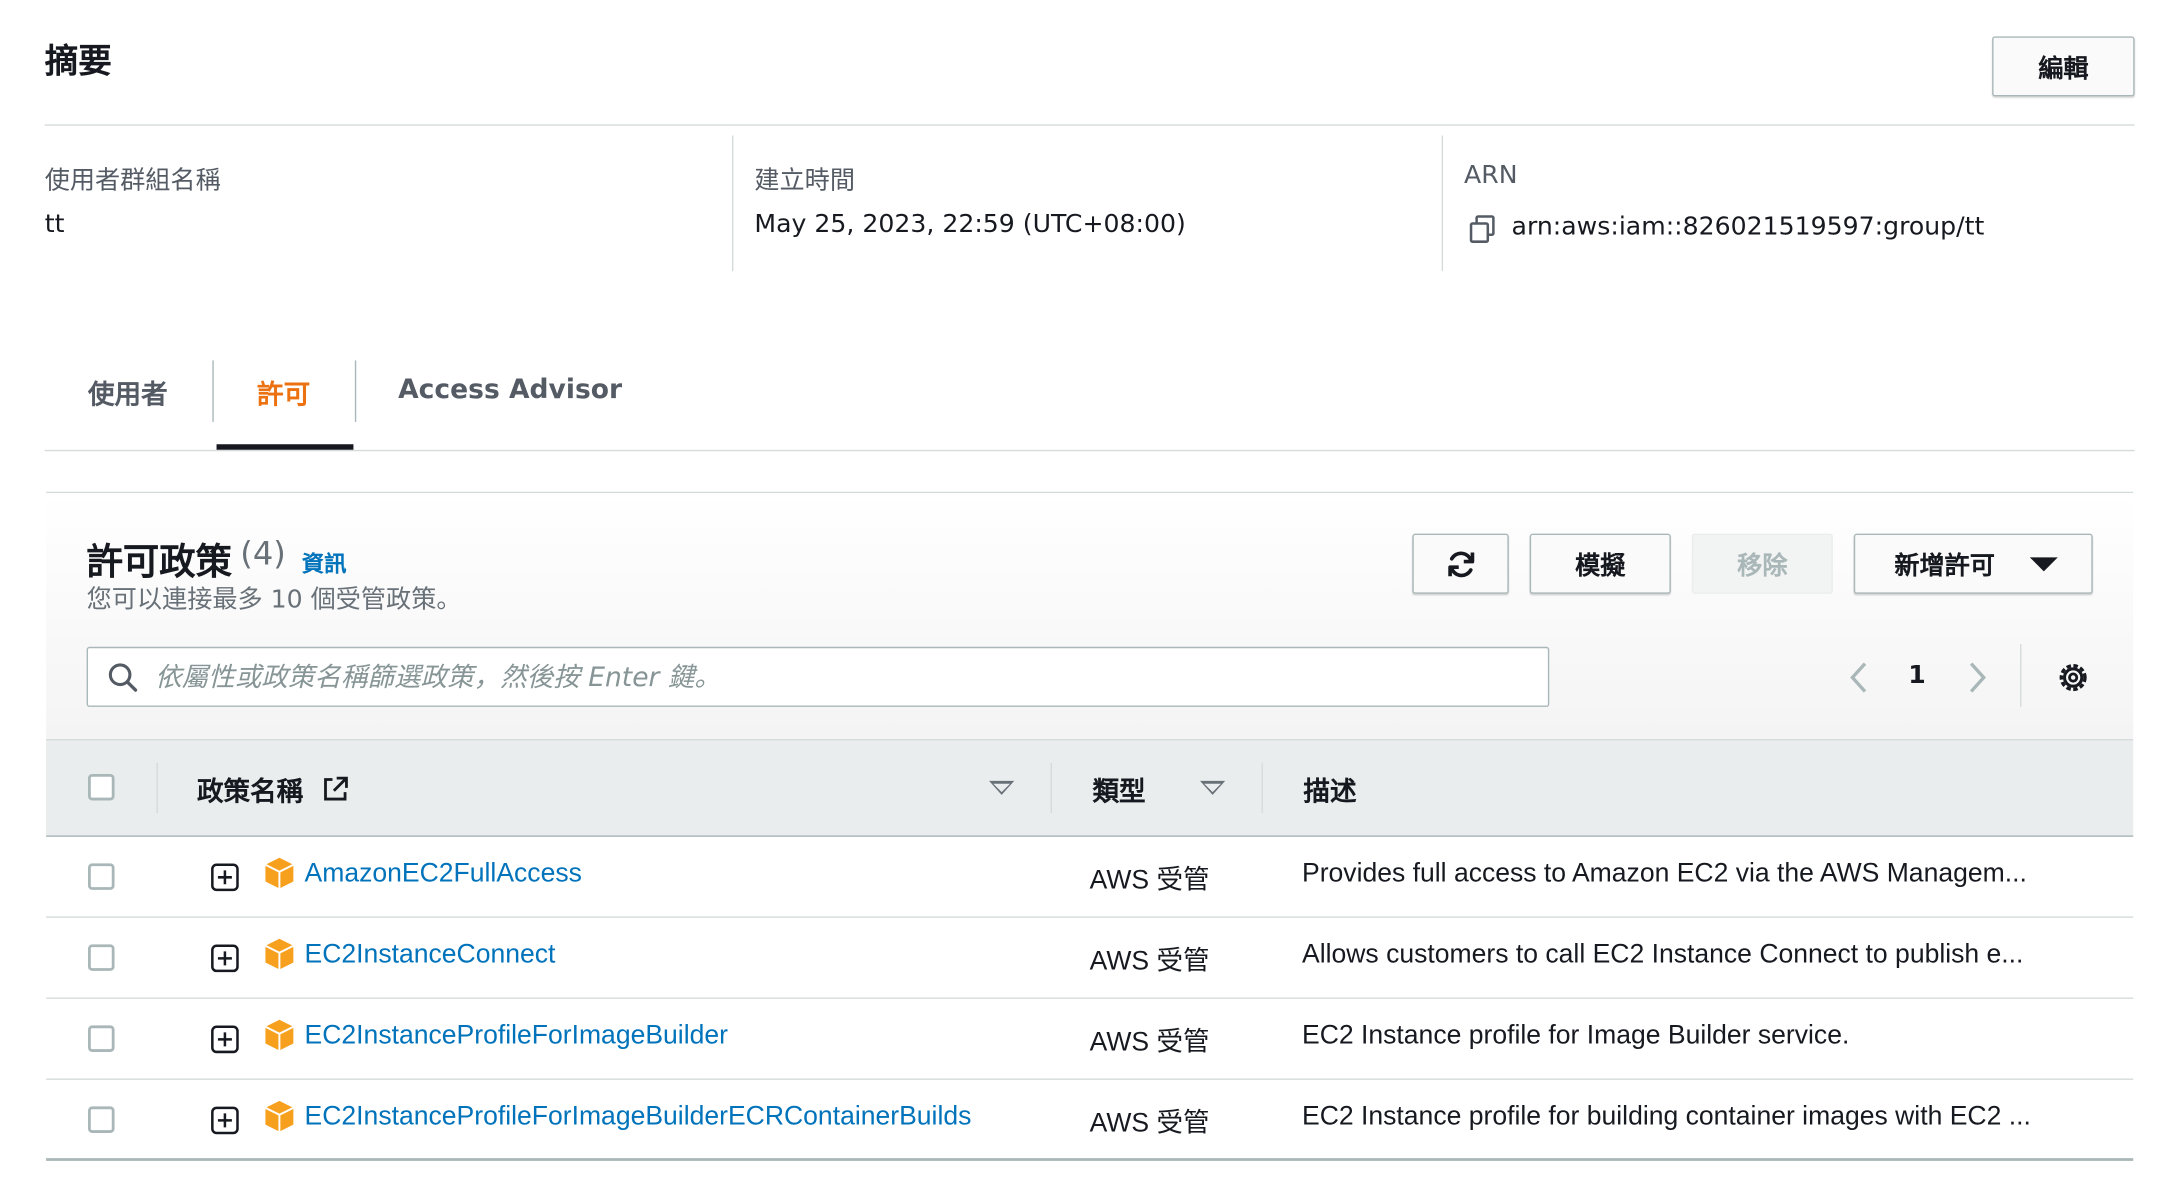 This screenshot has height=1190, width=2180. Describe the element at coordinates (516, 1036) in the screenshot. I see `policy-name-link: EC2InstanceProfileForImageBuilder` at that location.